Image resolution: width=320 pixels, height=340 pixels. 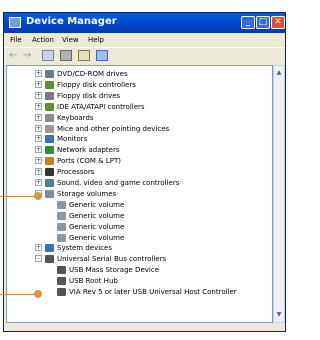 I want to click on help-icon, so click(x=84, y=55).